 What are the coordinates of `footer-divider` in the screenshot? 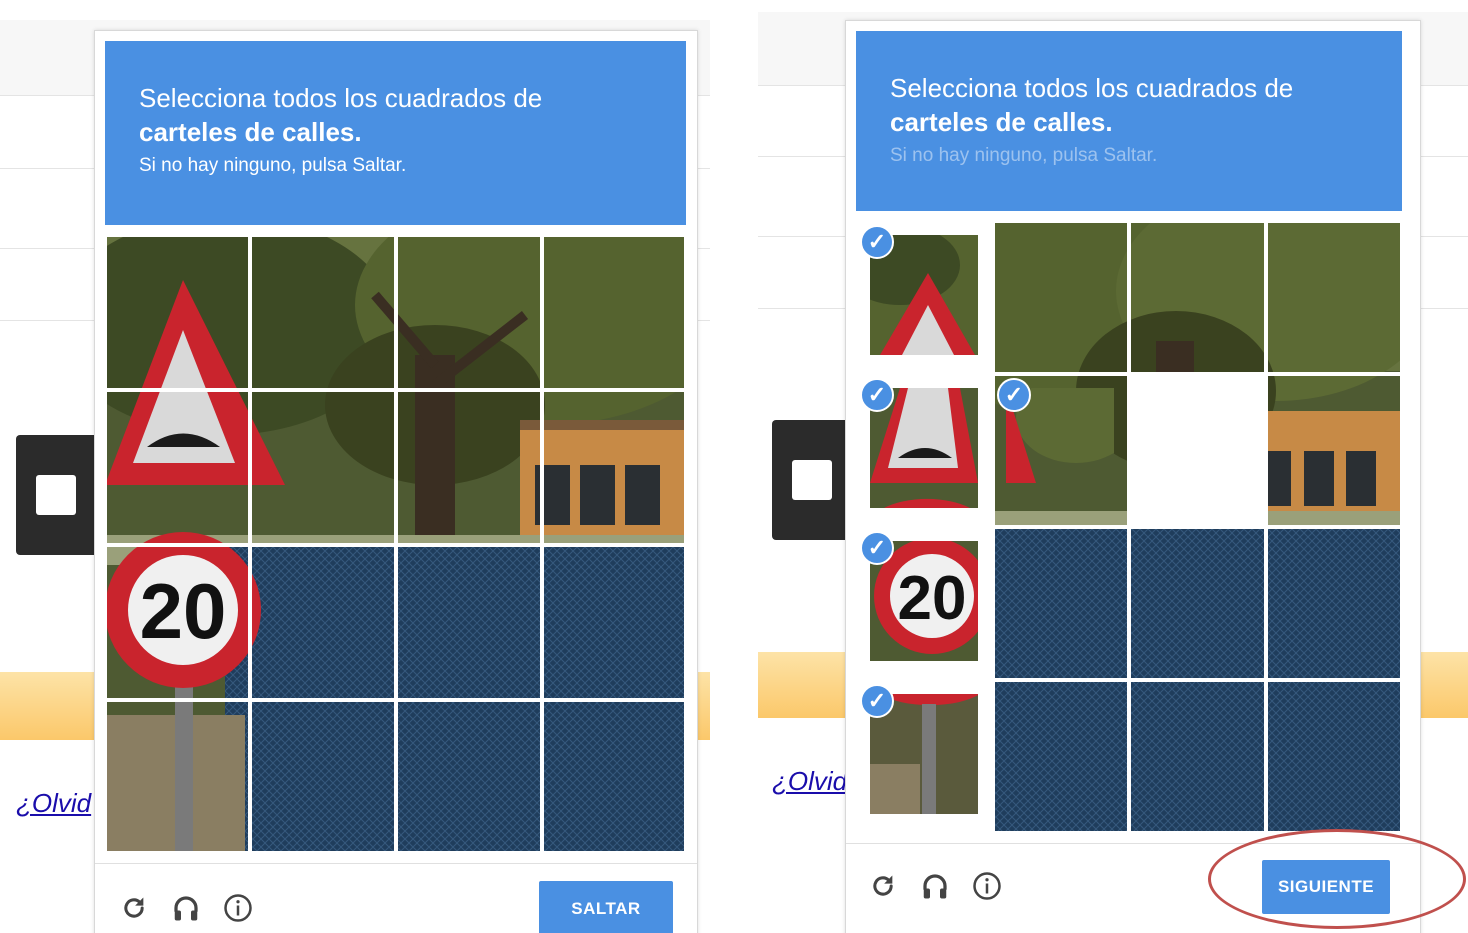 It's located at (396, 863).